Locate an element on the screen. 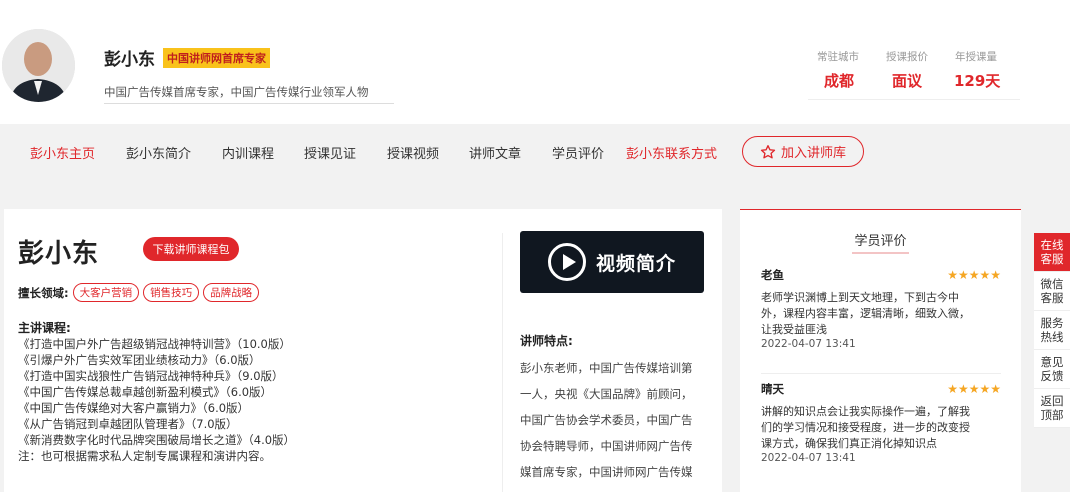 The height and width of the screenshot is (492, 1070). tag-brand-strategy: 品牌战略 is located at coordinates (231, 292).